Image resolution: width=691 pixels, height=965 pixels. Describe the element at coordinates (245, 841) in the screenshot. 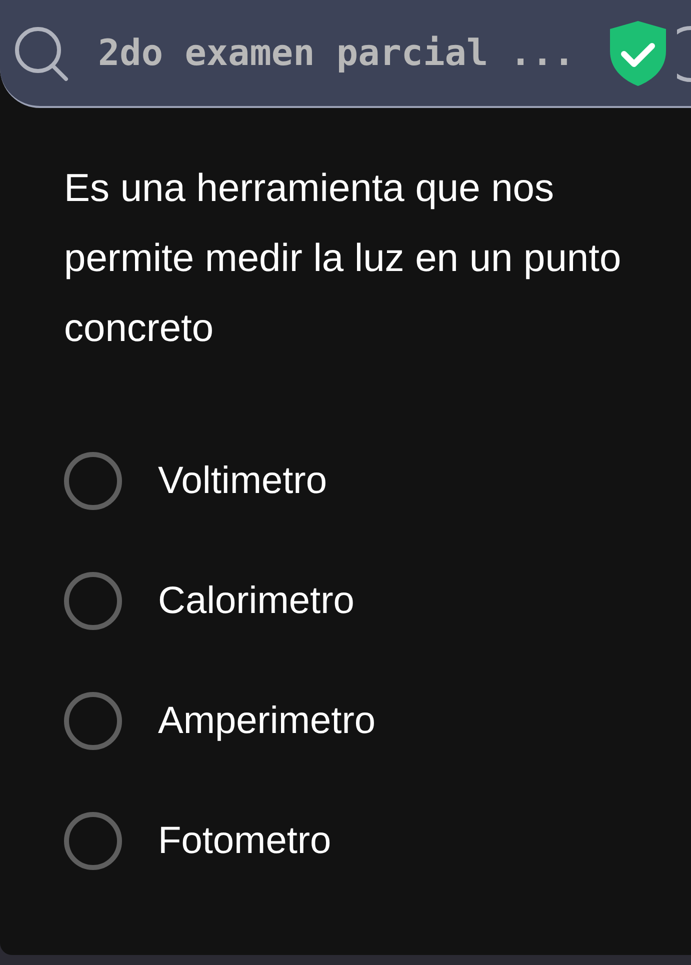

I see `option-label: Fotometro` at that location.